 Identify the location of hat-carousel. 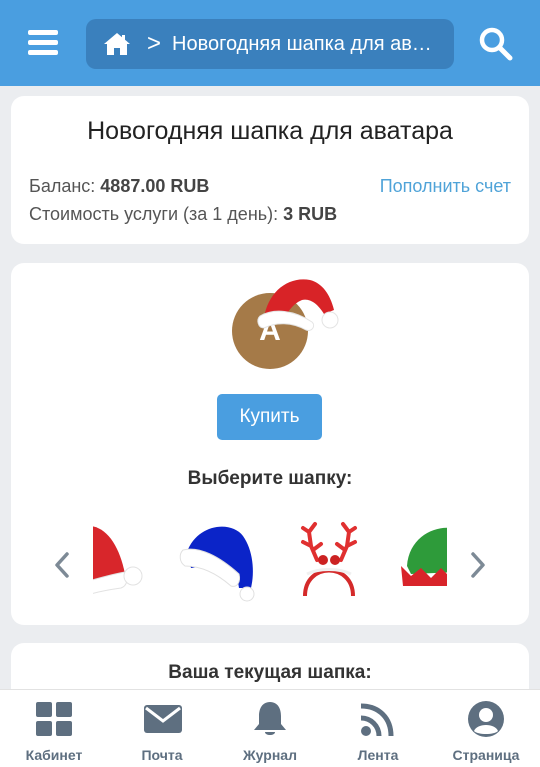
(270, 561).